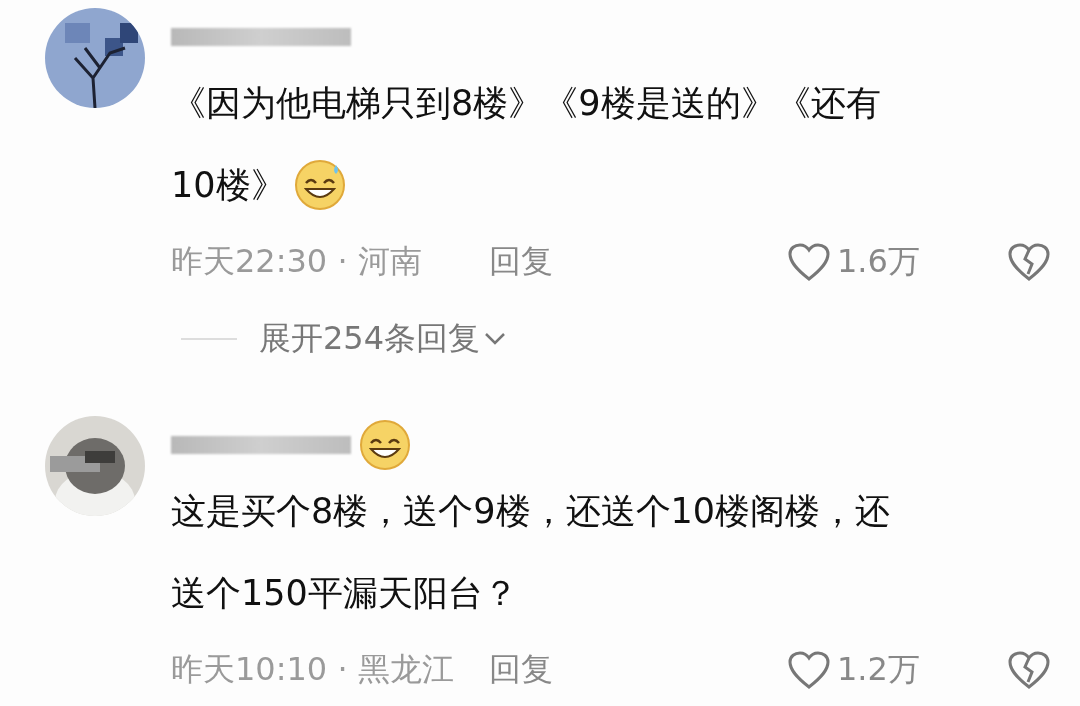  What do you see at coordinates (344, 593) in the screenshot?
I see `comment-text: 送个150平漏天阳台？` at bounding box center [344, 593].